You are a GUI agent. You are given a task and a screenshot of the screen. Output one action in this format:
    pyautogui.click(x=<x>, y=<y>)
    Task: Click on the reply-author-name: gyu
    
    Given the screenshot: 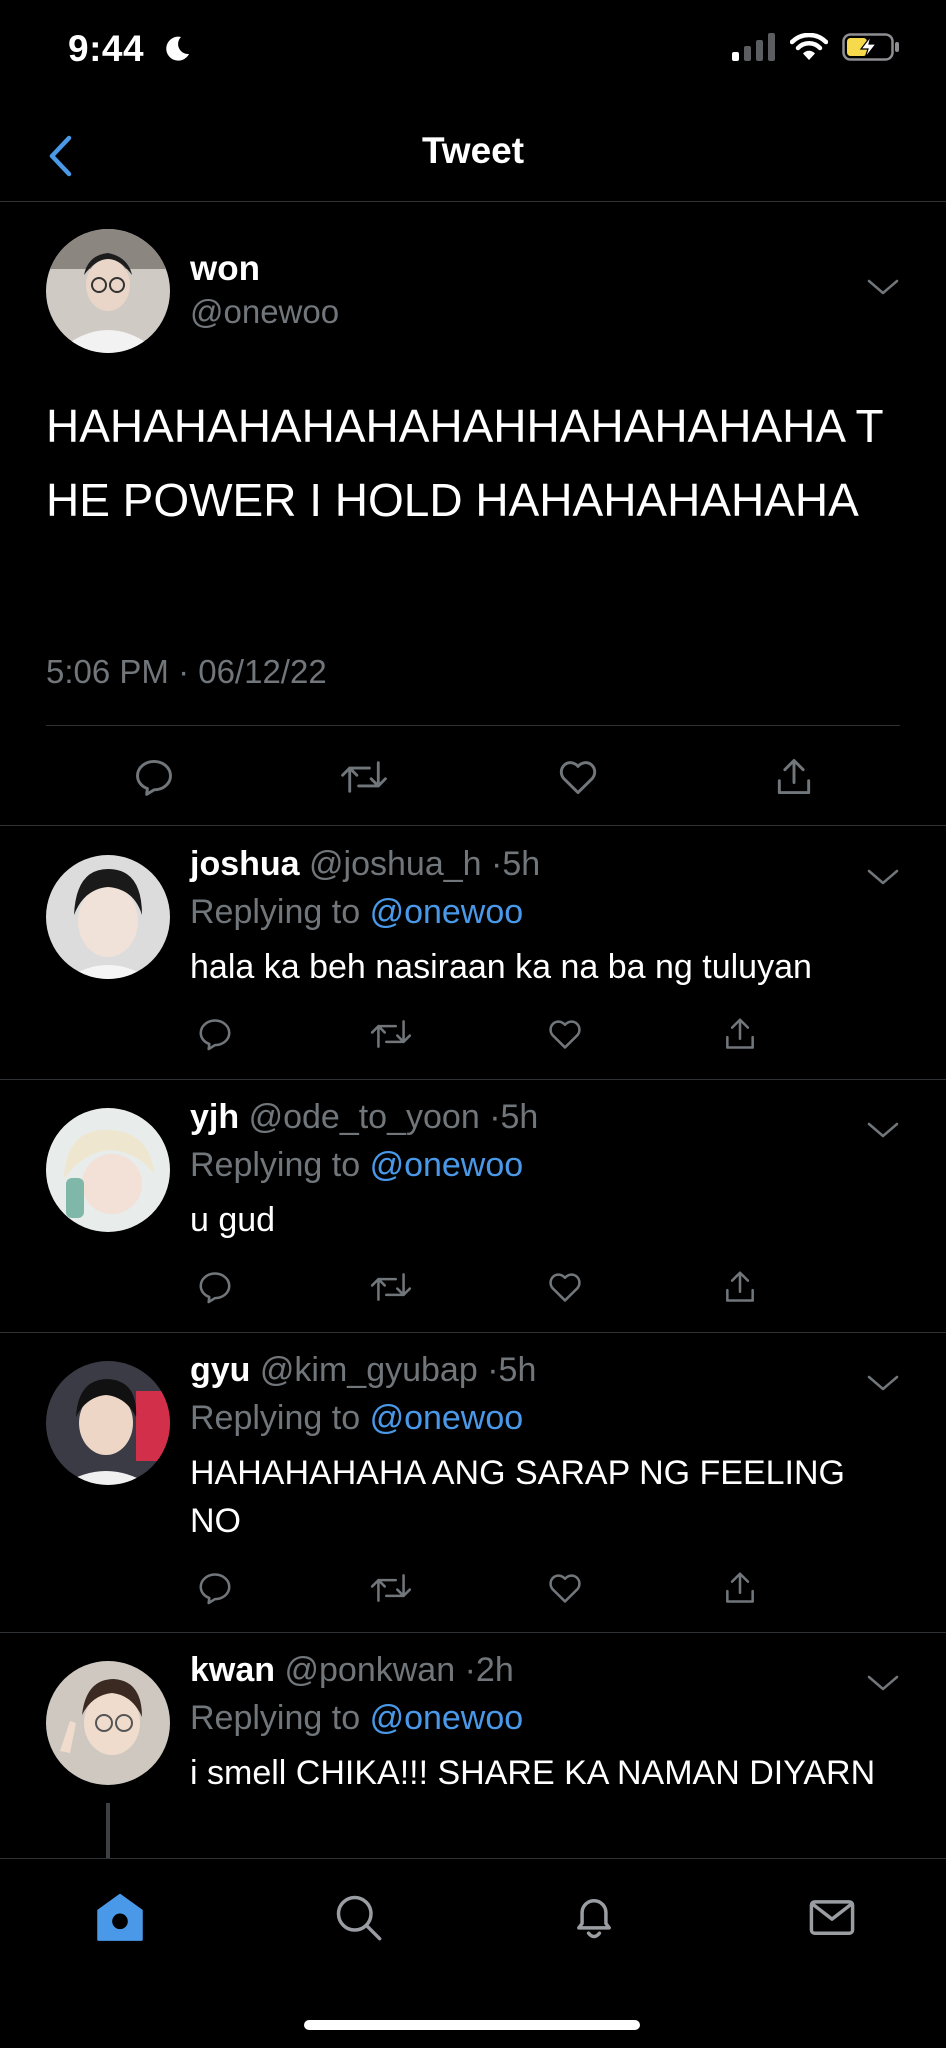 What is the action you would take?
    pyautogui.click(x=220, y=1370)
    